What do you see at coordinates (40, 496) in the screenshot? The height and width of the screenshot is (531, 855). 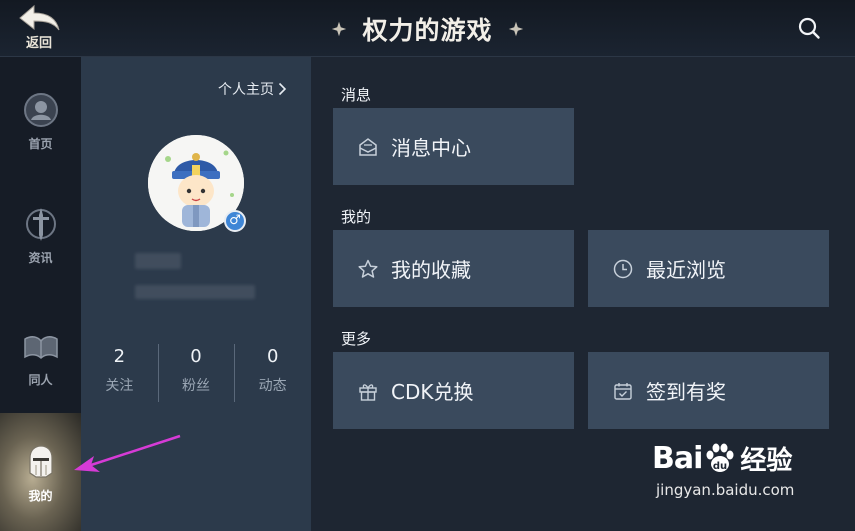 I see `nav-label-mine: 我的` at bounding box center [40, 496].